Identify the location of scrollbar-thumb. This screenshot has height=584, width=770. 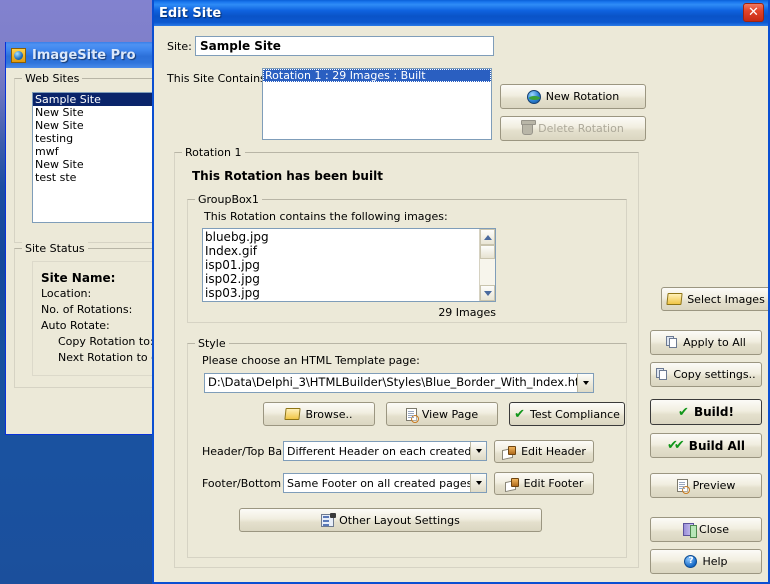
(487, 252).